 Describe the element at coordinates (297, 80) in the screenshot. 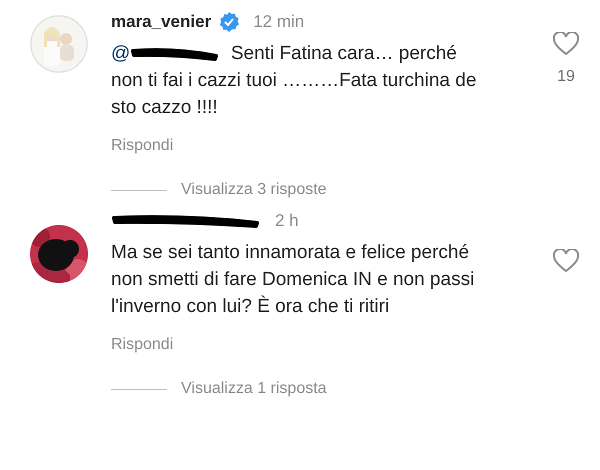

I see `comment-text: @ Senti Fatina cara… perché non ti fai i cazzi tuoi ………Fata turchina de sto cazzo !!!!` at that location.